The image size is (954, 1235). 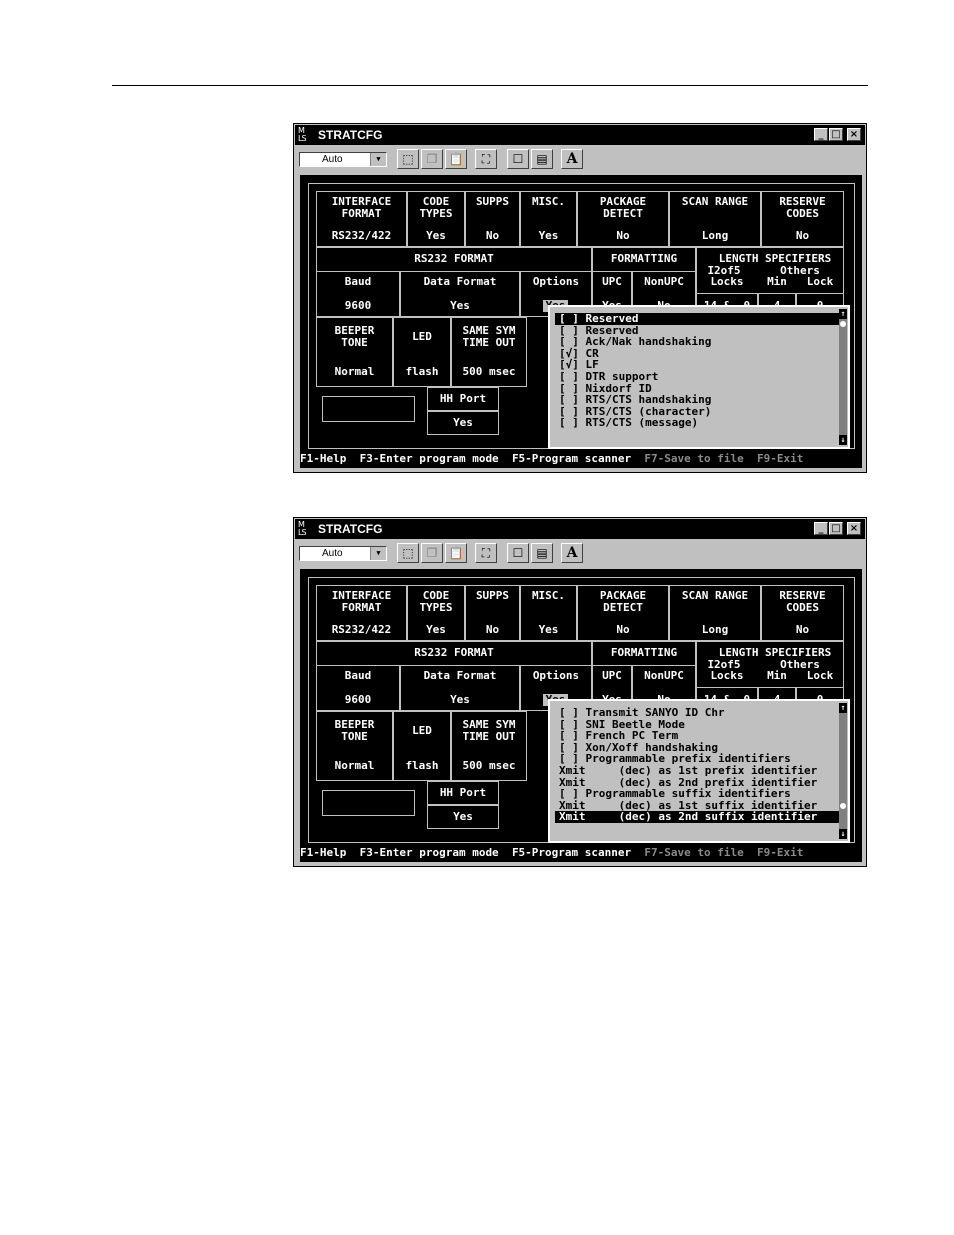 What do you see at coordinates (489, 336) in the screenshot?
I see `header-same-sym: SAME SYM TIME OUT` at bounding box center [489, 336].